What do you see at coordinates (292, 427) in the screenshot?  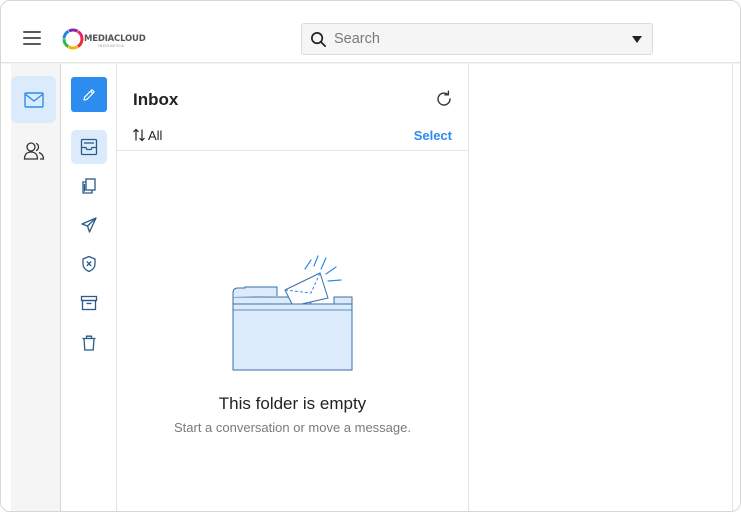 I see `empty-state-subtitle: Start a conversation or move a message.` at bounding box center [292, 427].